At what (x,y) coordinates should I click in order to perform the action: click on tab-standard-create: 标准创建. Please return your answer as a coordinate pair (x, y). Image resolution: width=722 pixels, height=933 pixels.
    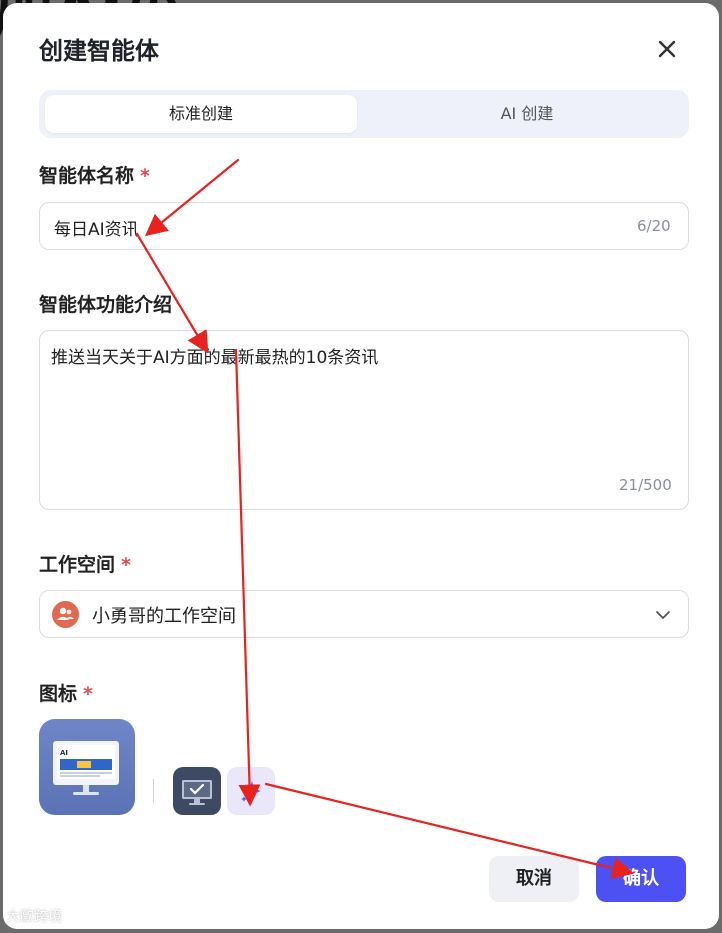
    Looking at the image, I should click on (201, 114).